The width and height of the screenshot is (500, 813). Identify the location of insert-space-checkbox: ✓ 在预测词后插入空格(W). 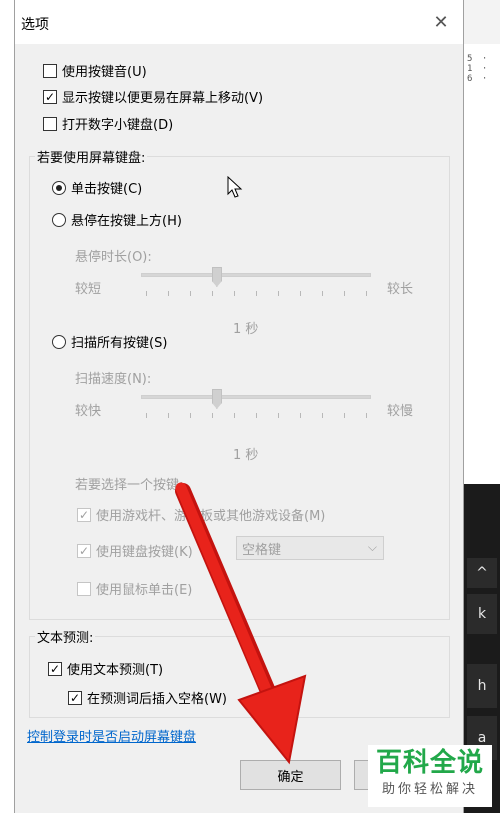
(147, 697).